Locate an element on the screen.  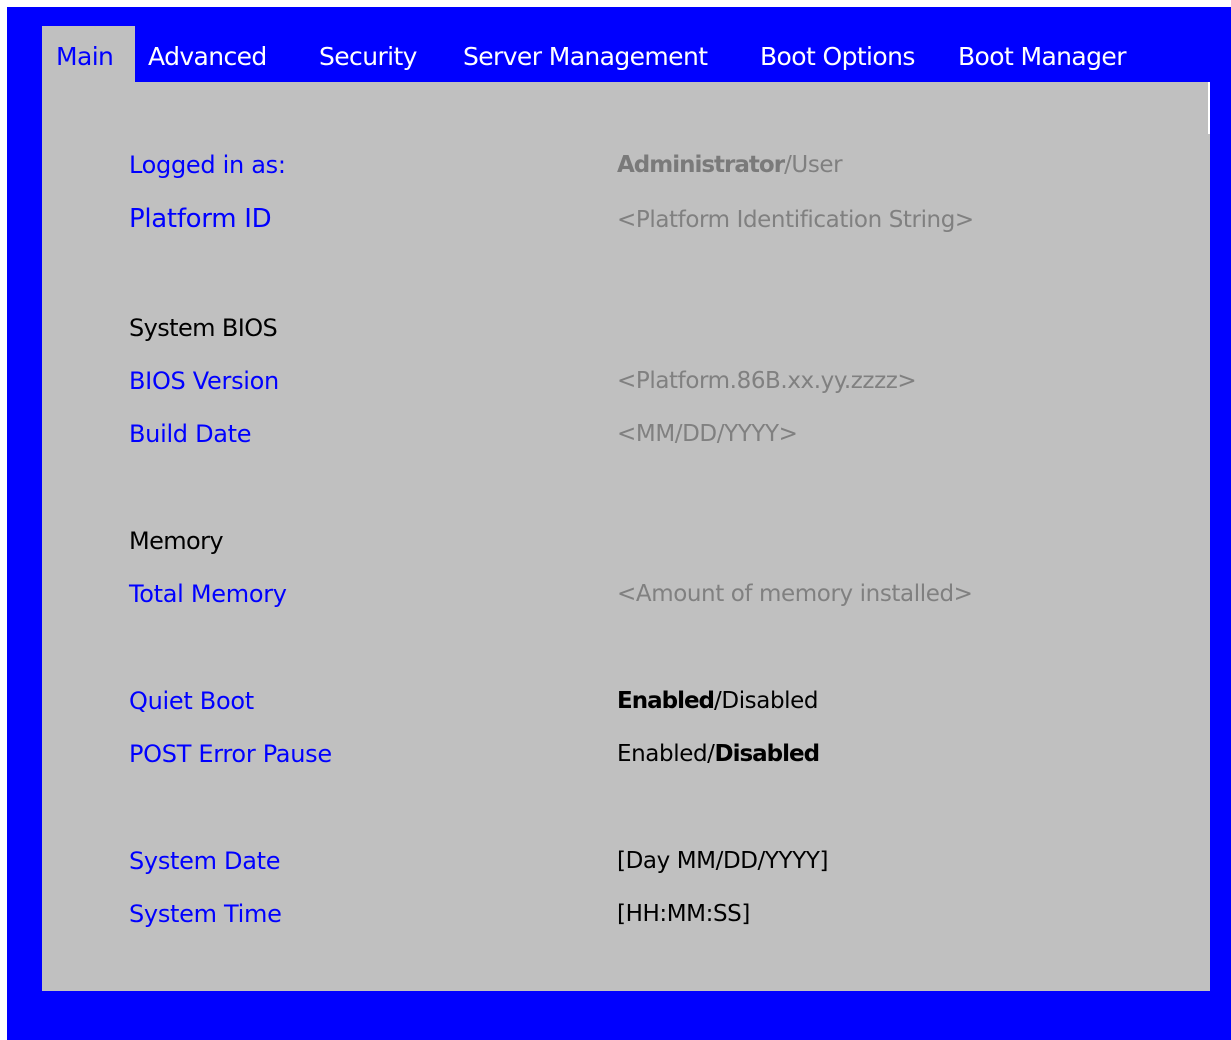
bios-version-value: <Platform.86B.xx.yy.zzzz> is located at coordinates (767, 381).